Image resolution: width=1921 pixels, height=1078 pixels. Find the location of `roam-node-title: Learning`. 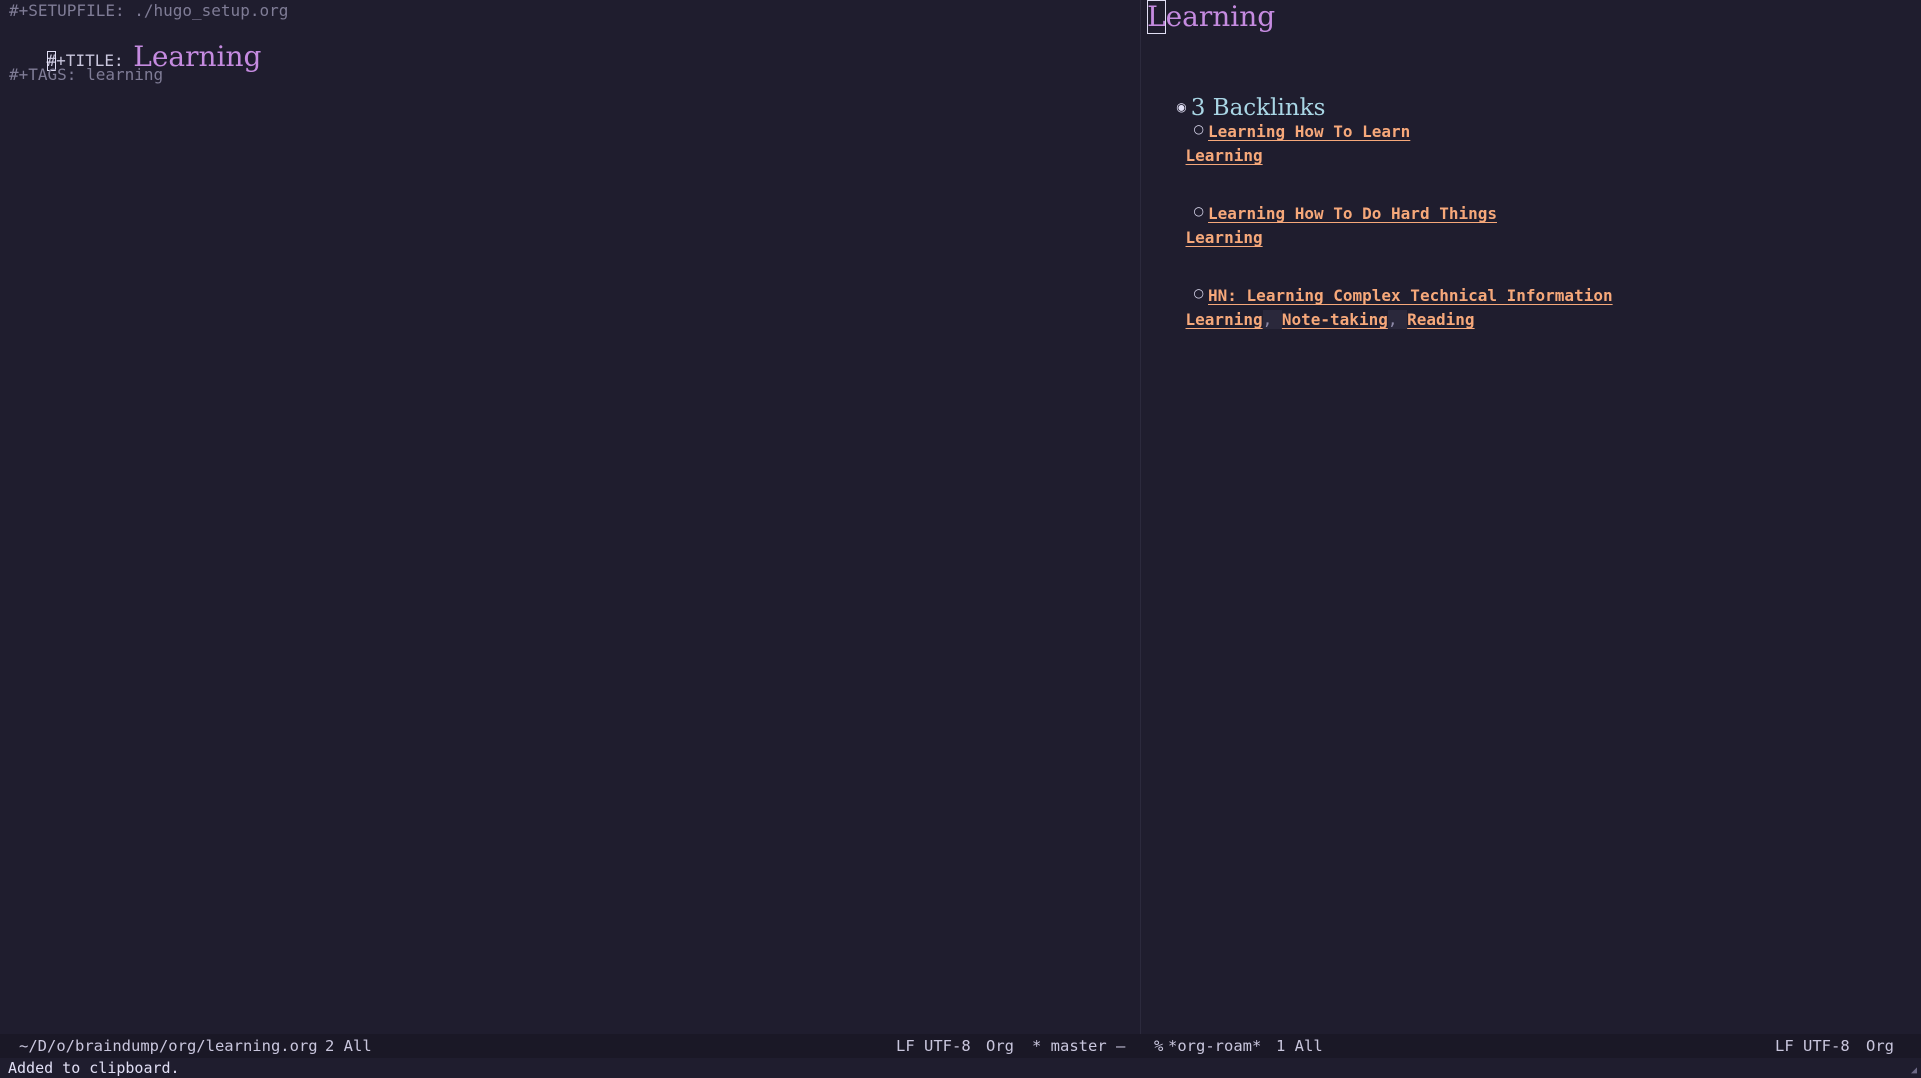

roam-node-title: Learning is located at coordinates (1211, 17).